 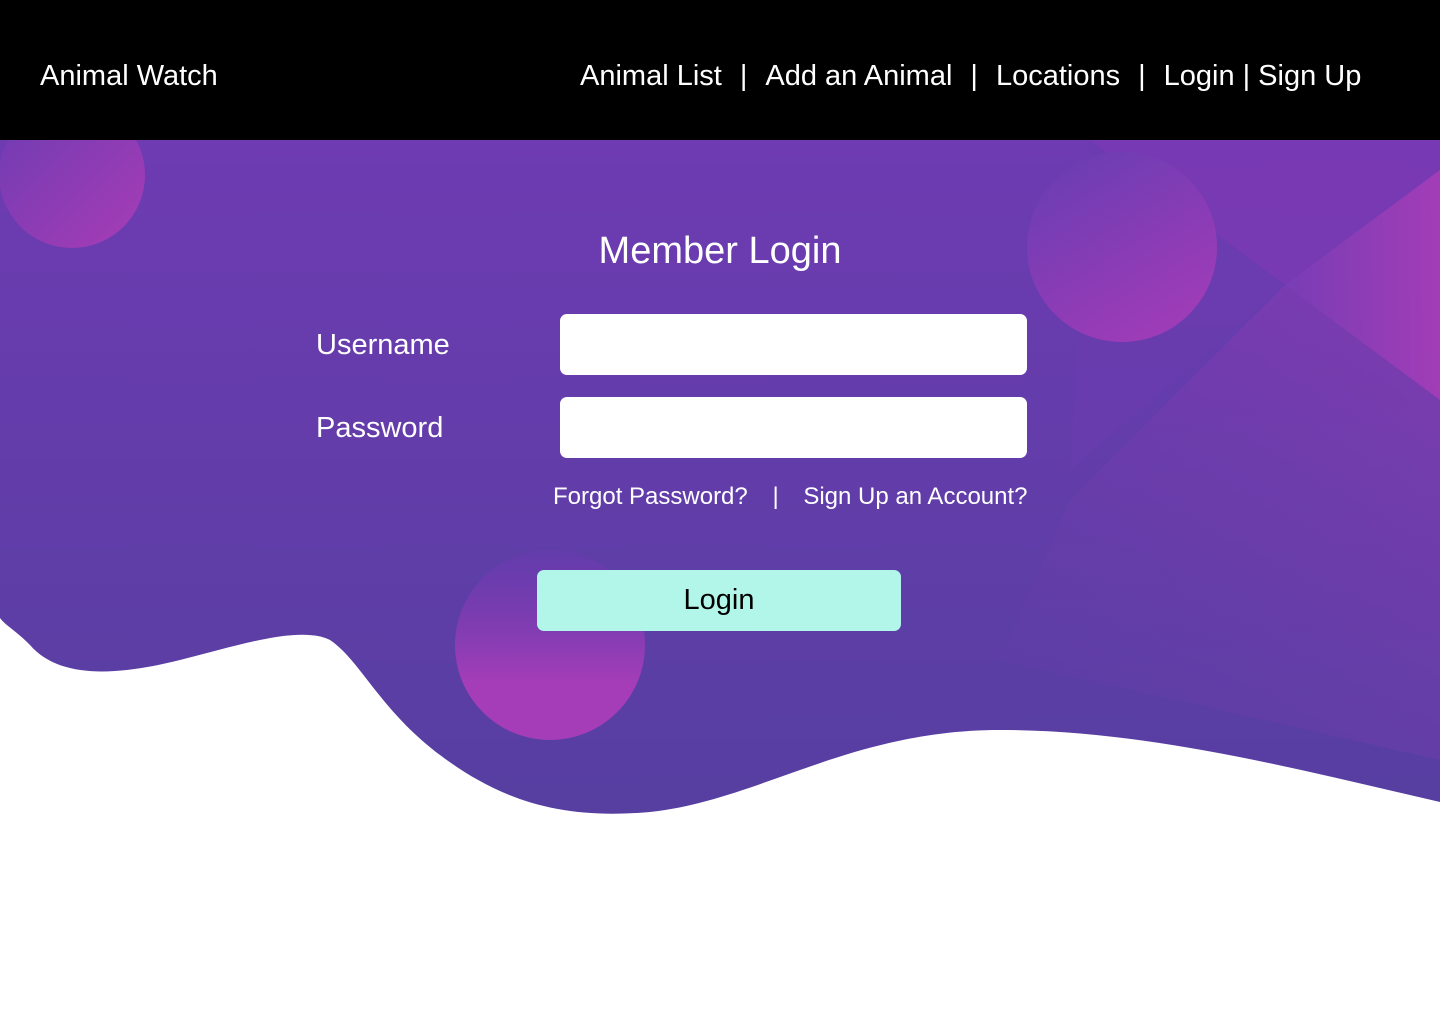 What do you see at coordinates (1199, 76) in the screenshot?
I see `nav-login: Login` at bounding box center [1199, 76].